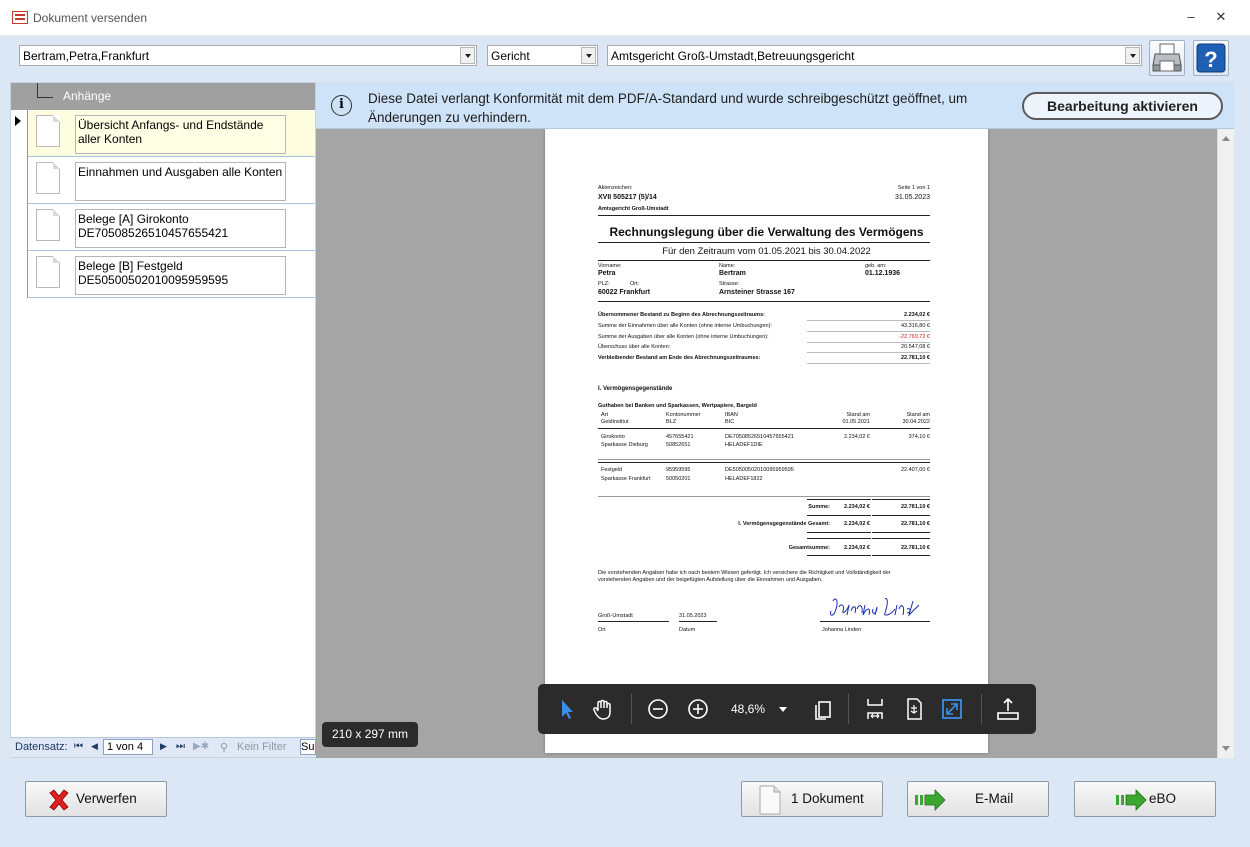 The image size is (1250, 847). I want to click on info-icon: i, so click(341, 105).